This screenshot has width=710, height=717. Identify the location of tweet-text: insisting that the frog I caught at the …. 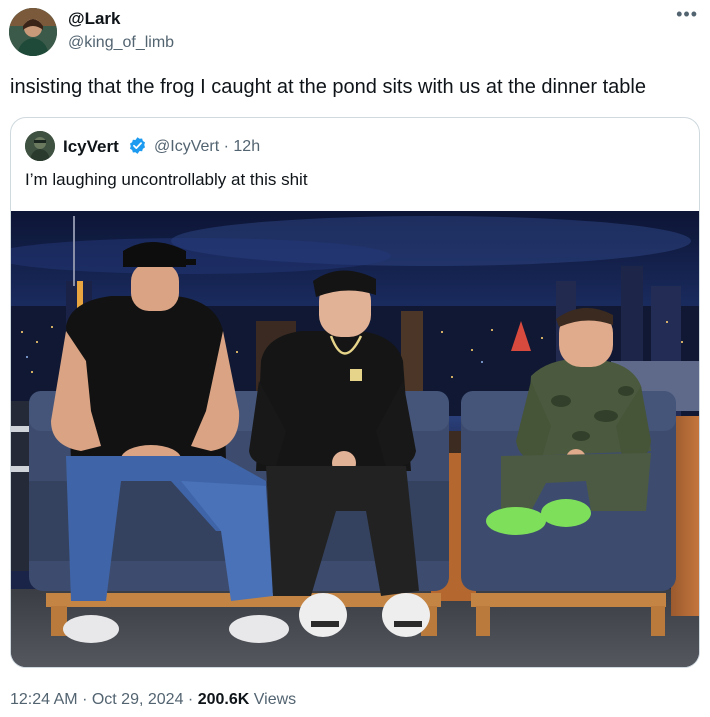
(328, 87).